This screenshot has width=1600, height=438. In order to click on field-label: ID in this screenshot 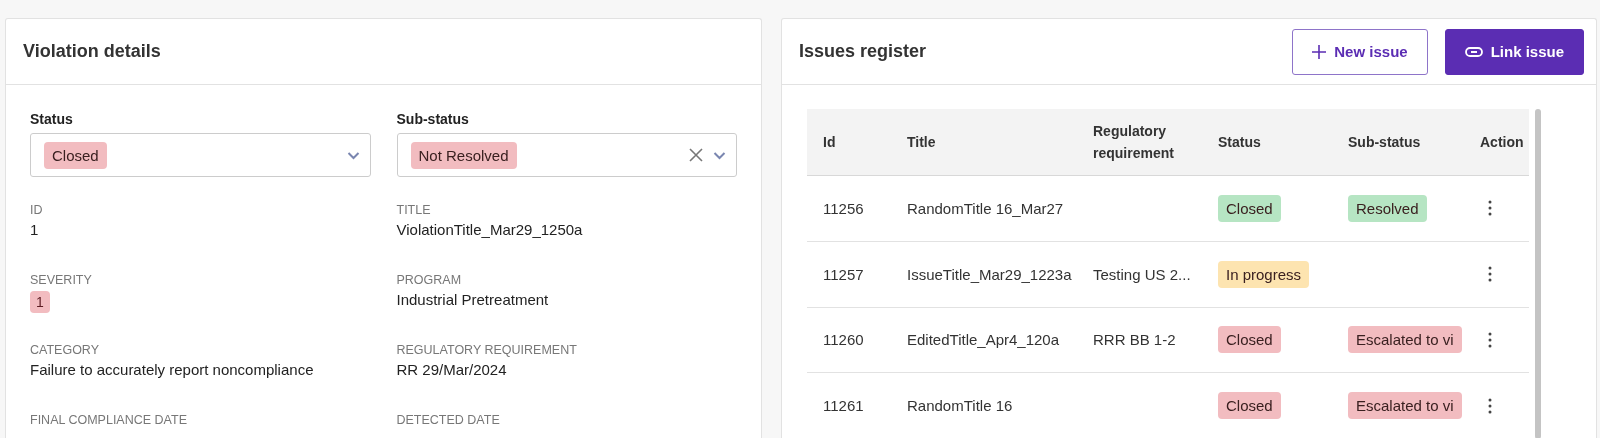, I will do `click(37, 210)`.